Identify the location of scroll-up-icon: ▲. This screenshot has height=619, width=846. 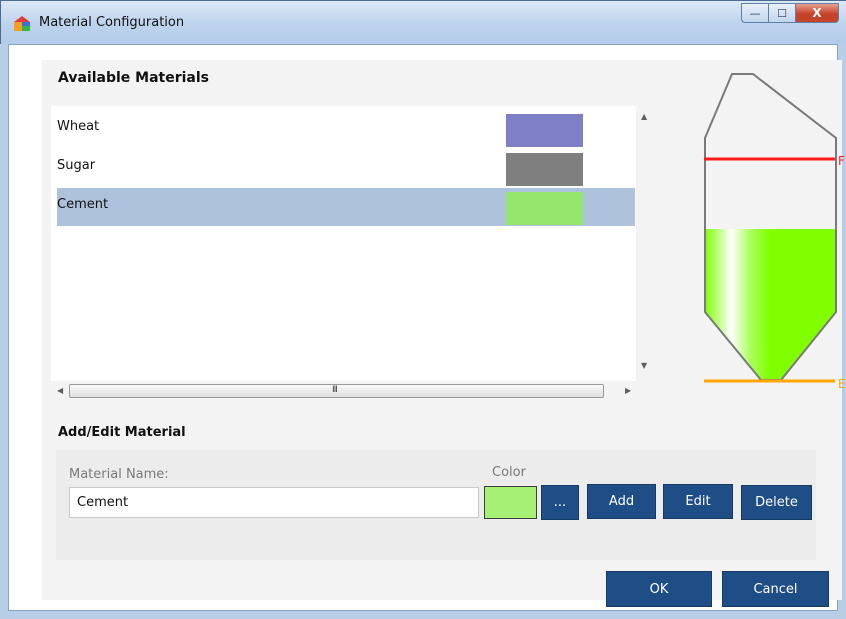
(644, 116).